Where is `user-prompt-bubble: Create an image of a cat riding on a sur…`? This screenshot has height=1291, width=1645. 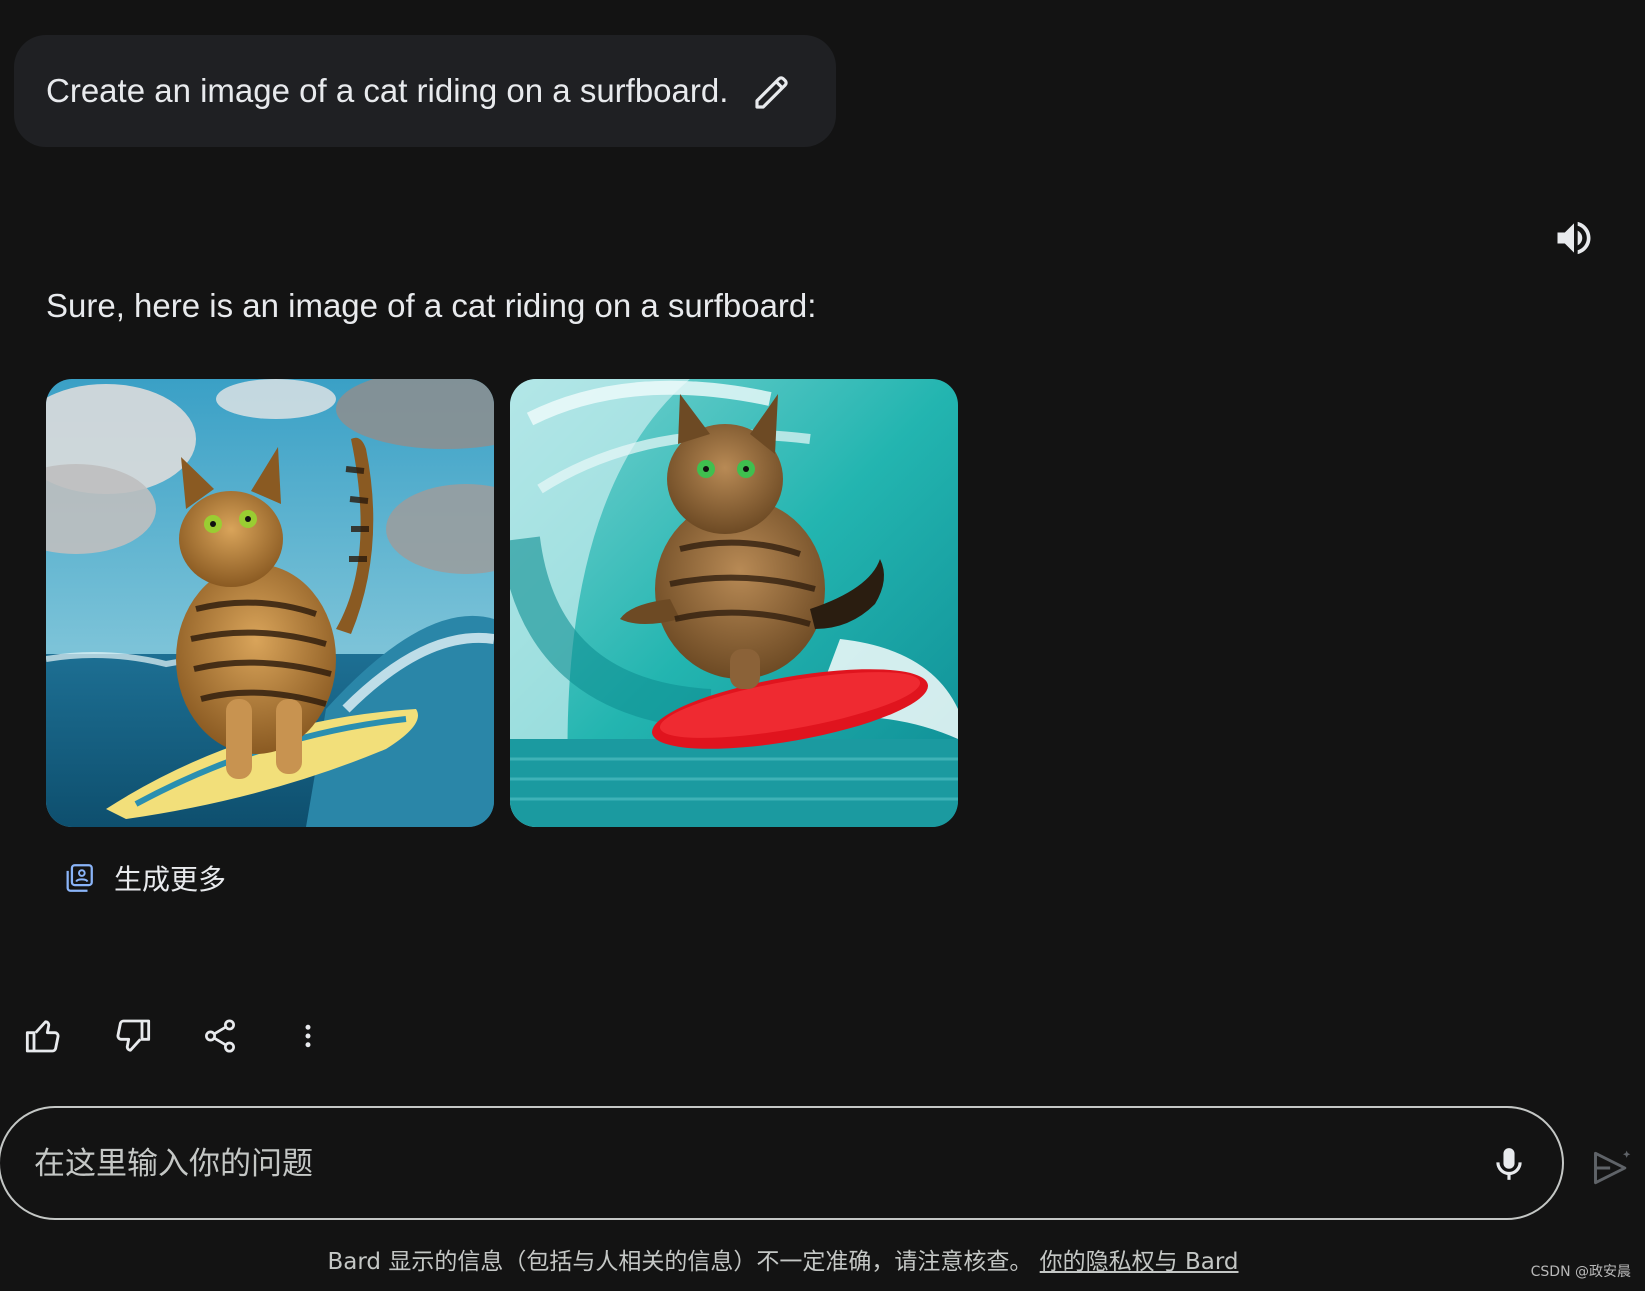
user-prompt-bubble: Create an image of a cat riding on a sur… is located at coordinates (425, 91).